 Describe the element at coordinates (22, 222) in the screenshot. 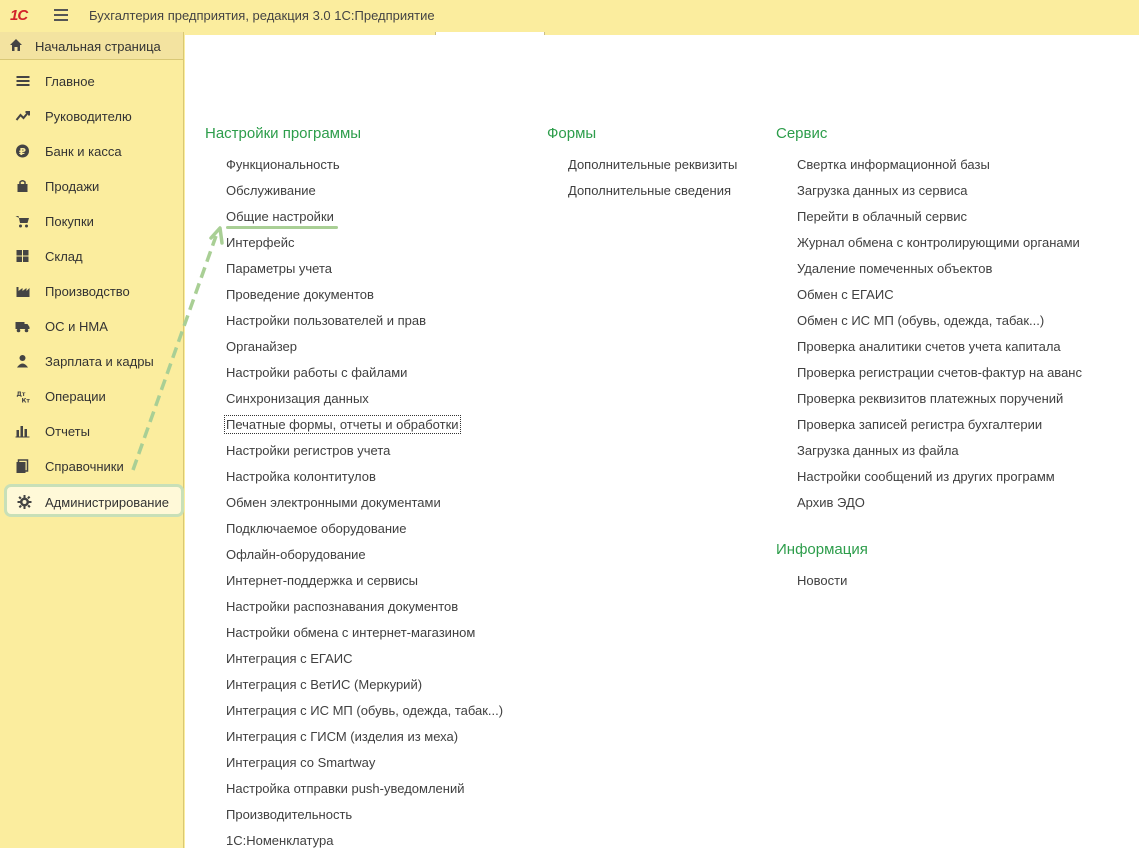

I see `cart-icon` at that location.